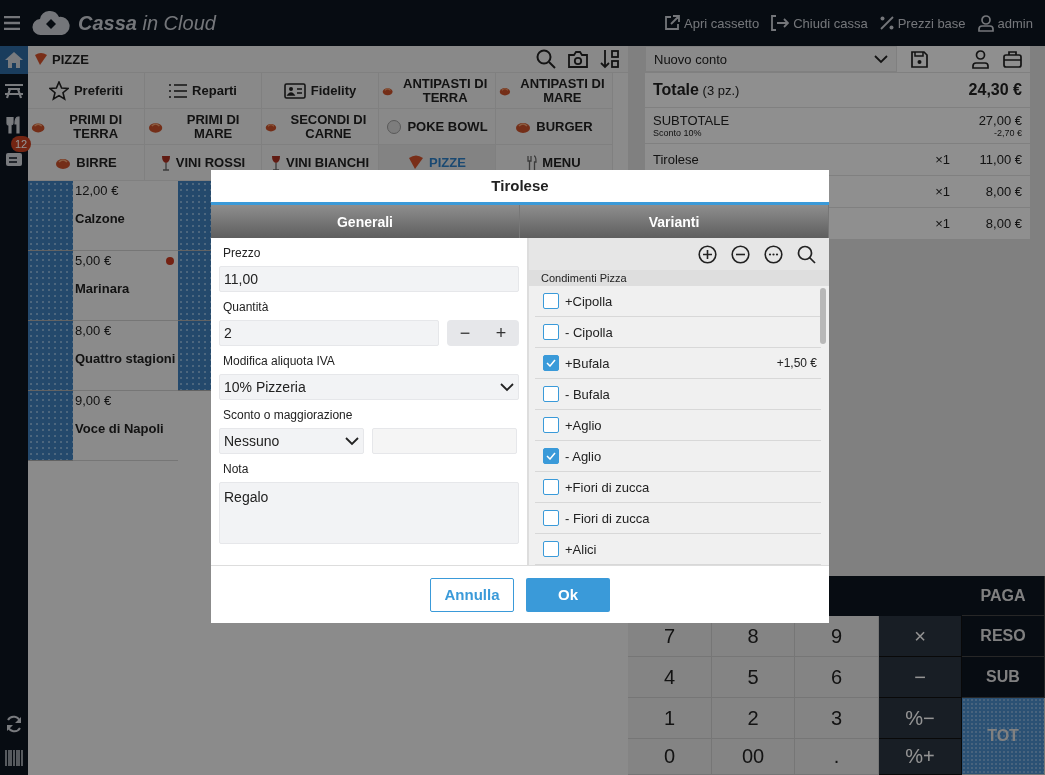 The height and width of the screenshot is (775, 1045). Describe the element at coordinates (178, 90) in the screenshot. I see `list-icon` at that location.